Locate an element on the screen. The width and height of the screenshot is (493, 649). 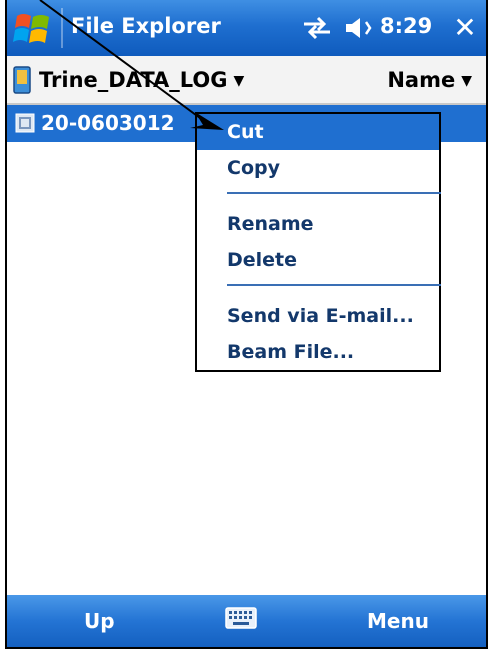
folder-name: Trine_DATA_LOG is located at coordinates (133, 80).